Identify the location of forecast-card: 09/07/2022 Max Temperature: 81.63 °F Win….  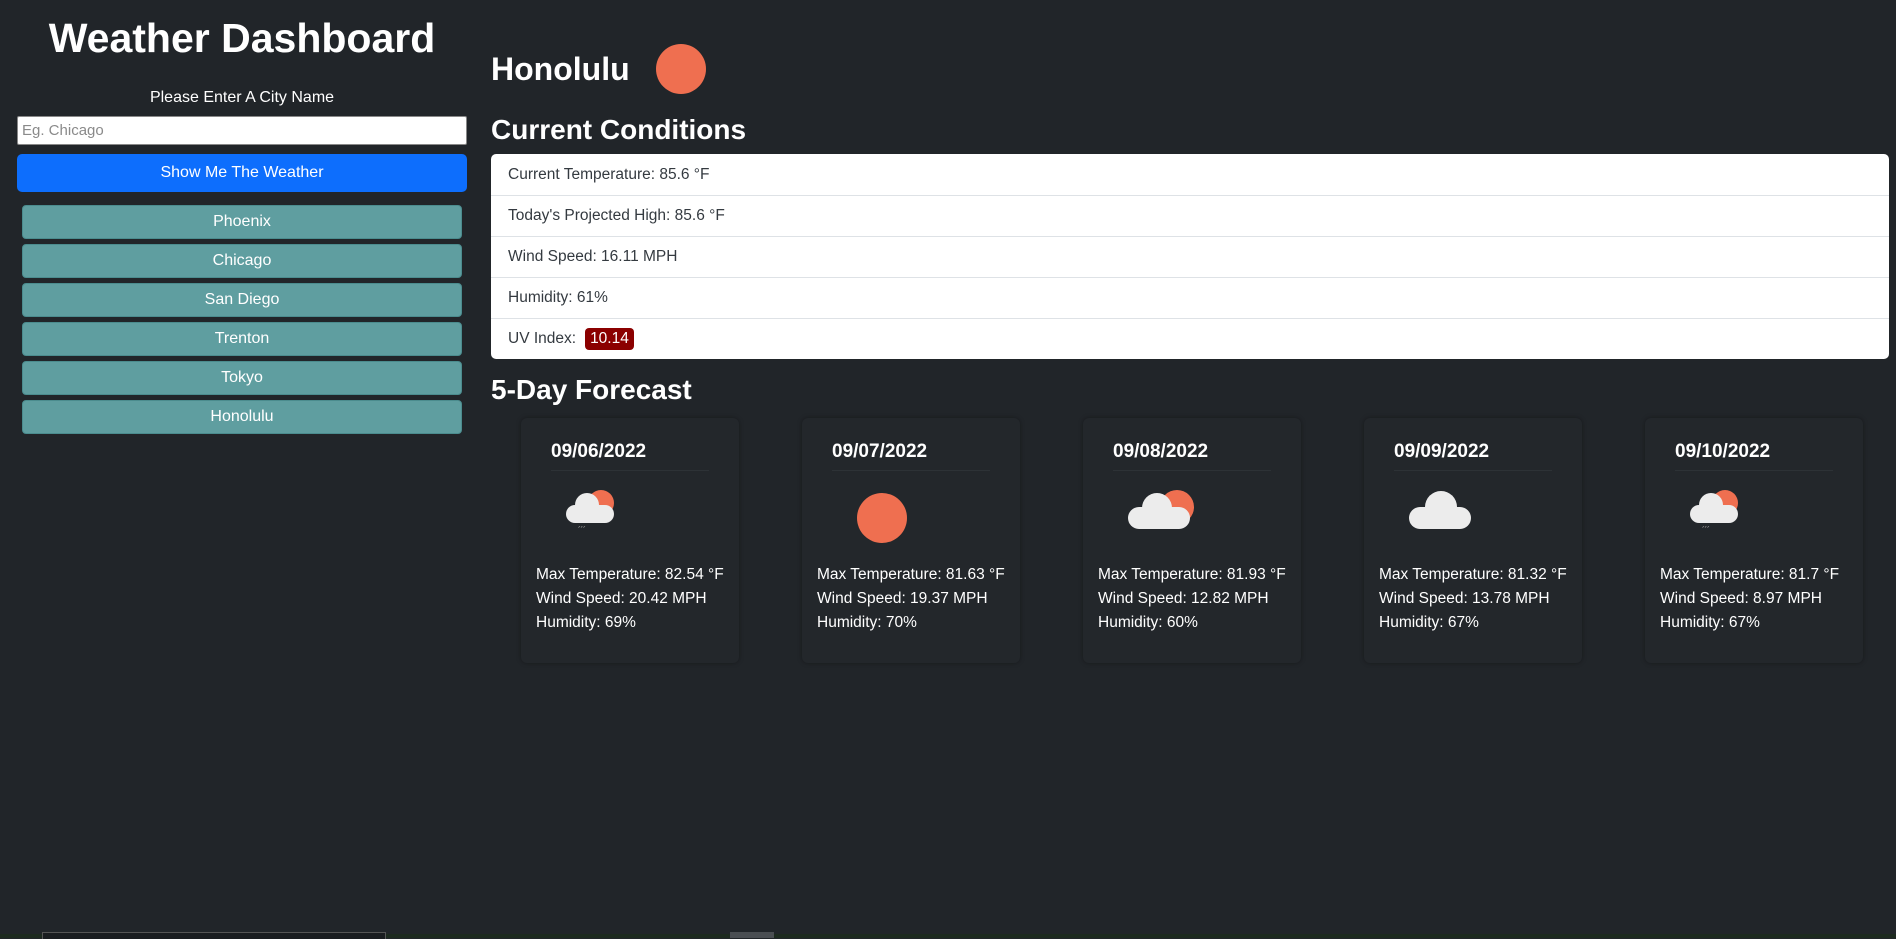
(911, 540).